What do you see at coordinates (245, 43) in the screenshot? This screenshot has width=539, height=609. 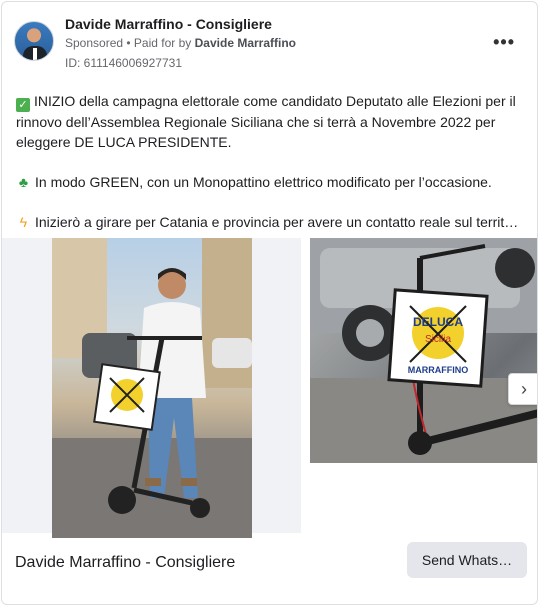 I see `paid-for-name: Davide Marraffino` at bounding box center [245, 43].